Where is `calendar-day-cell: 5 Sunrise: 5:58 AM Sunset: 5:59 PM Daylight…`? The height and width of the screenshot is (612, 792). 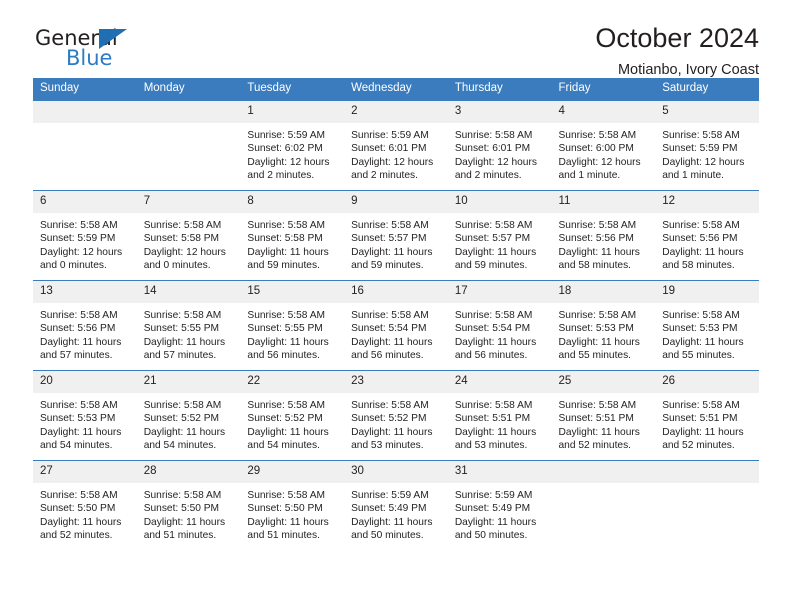
calendar-day-cell: 5 Sunrise: 5:58 AM Sunset: 5:59 PM Daylight… is located at coordinates (707, 145).